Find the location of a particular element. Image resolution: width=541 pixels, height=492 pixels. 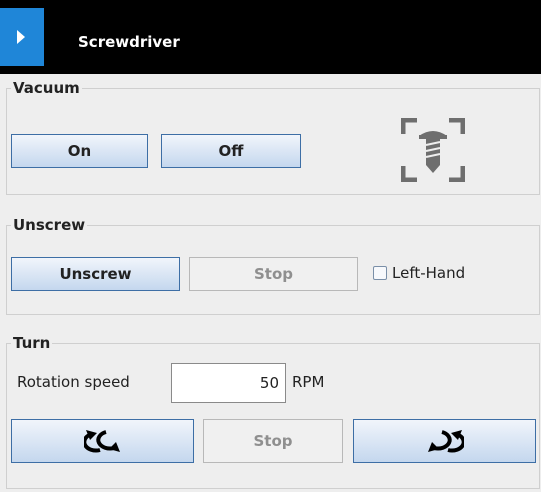

left-hand-checkbox is located at coordinates (380, 273).